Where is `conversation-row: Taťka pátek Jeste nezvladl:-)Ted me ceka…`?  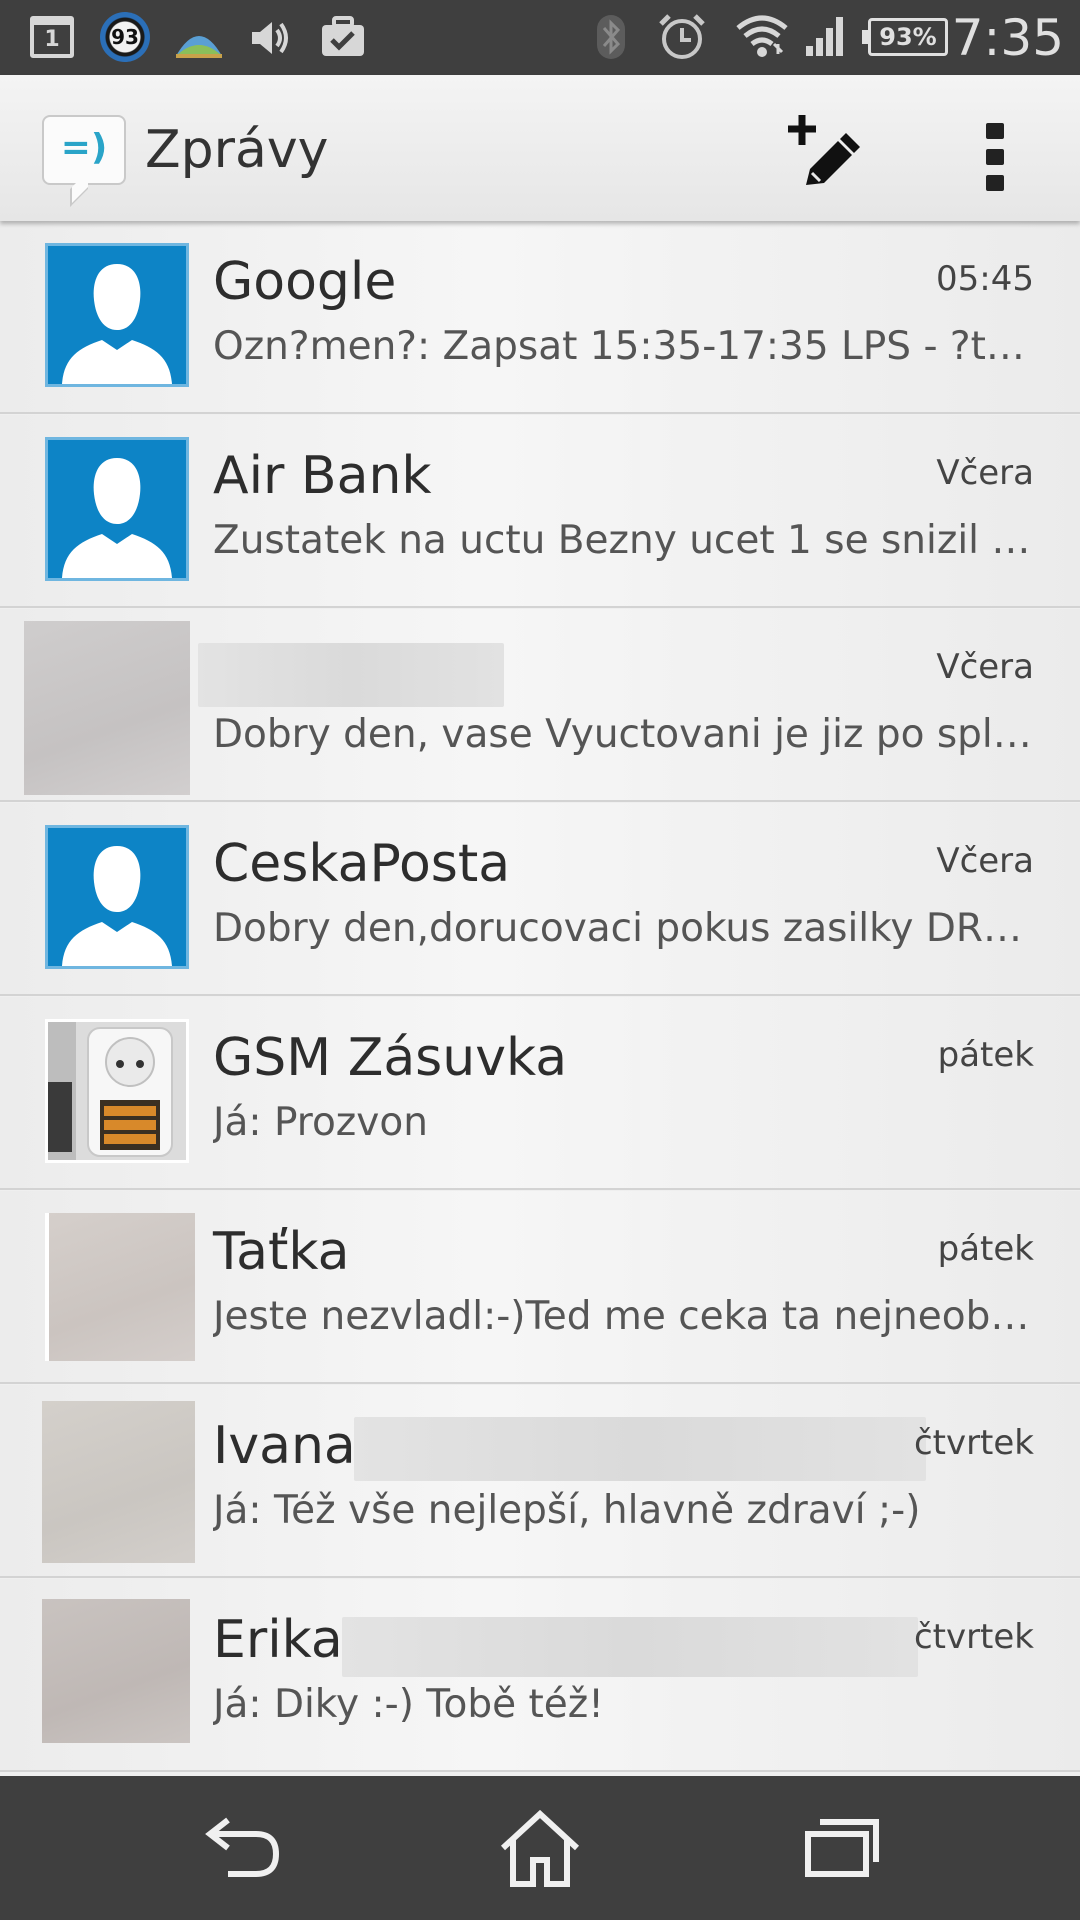
conversation-row: Taťka pátek Jeste nezvladl:-)Ted me ceka… is located at coordinates (540, 1287).